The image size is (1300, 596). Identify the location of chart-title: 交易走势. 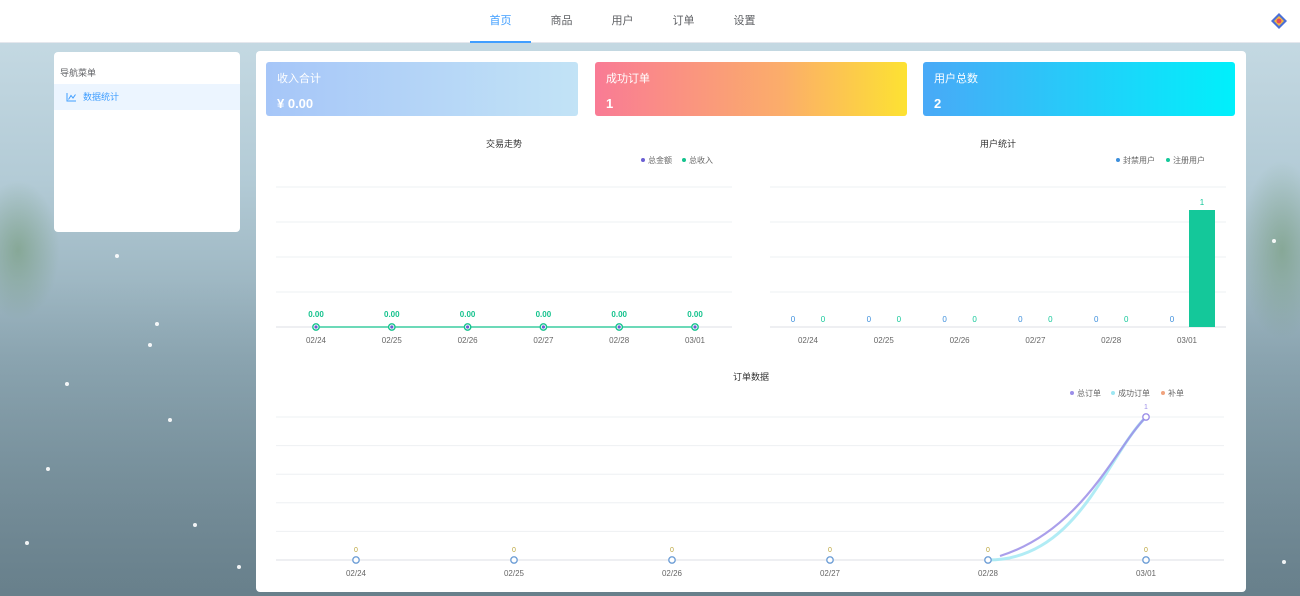
(504, 143).